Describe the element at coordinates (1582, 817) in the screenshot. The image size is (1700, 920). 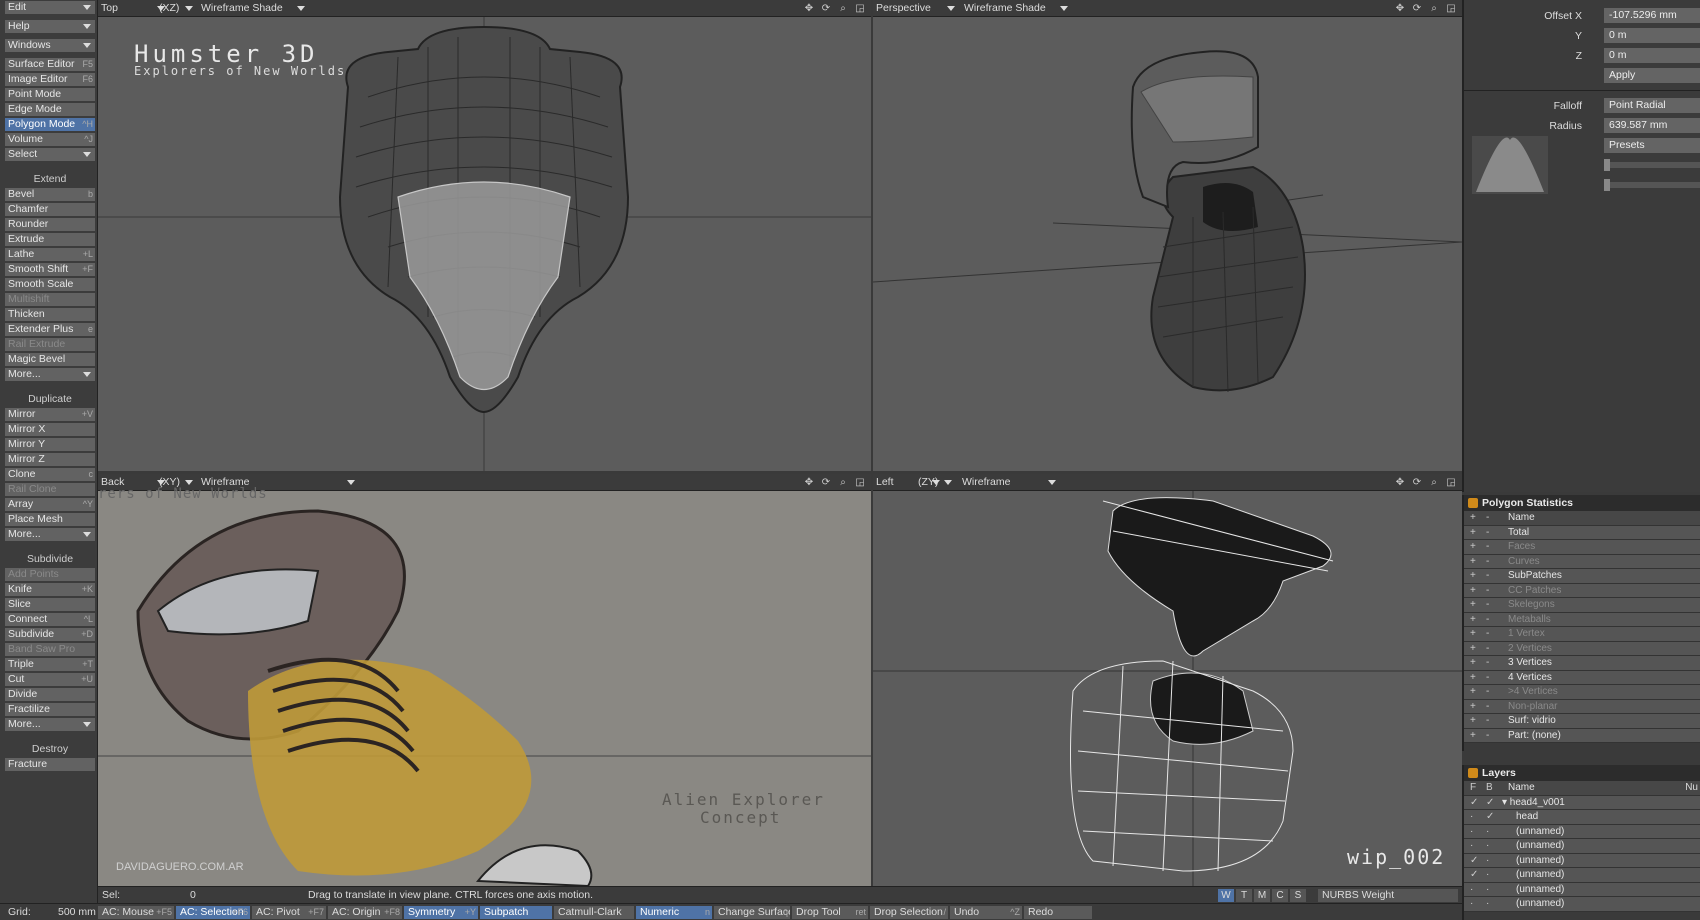
I see `layer-row: · ✓ head` at that location.